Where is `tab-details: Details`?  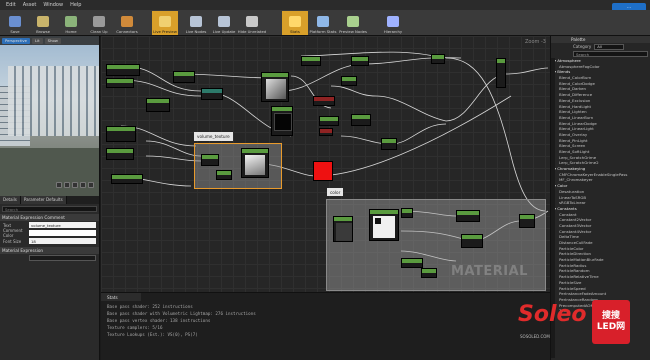 tab-details: Details is located at coordinates (10, 200).